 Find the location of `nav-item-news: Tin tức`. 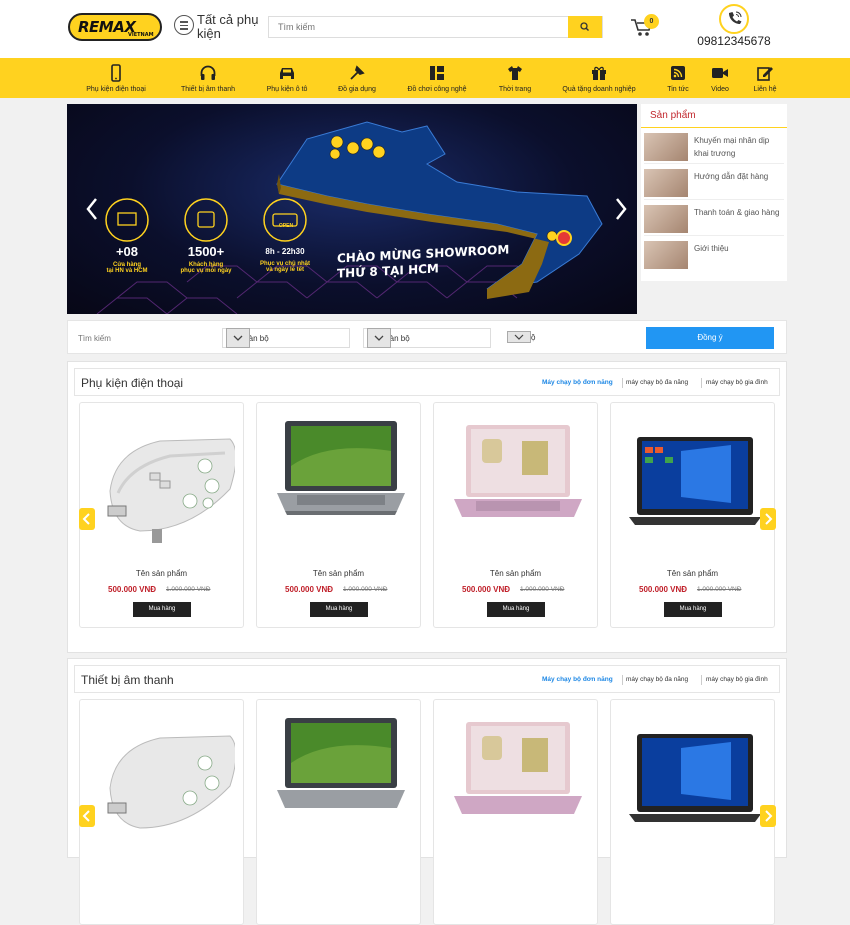

nav-item-news: Tin tức is located at coordinates (678, 79).